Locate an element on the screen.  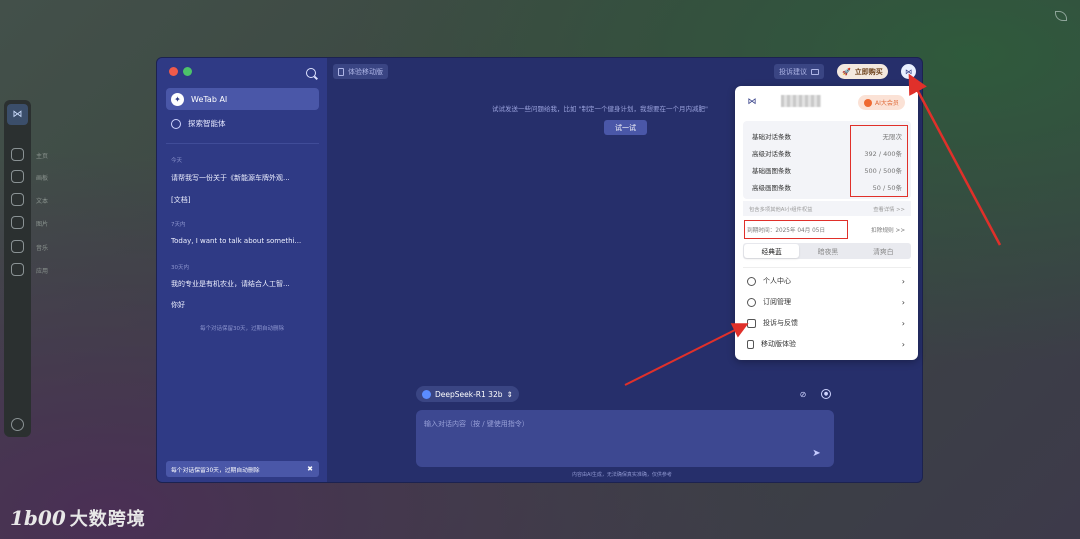
avatar-icon: ⋈ is located at coordinates (752, 102).